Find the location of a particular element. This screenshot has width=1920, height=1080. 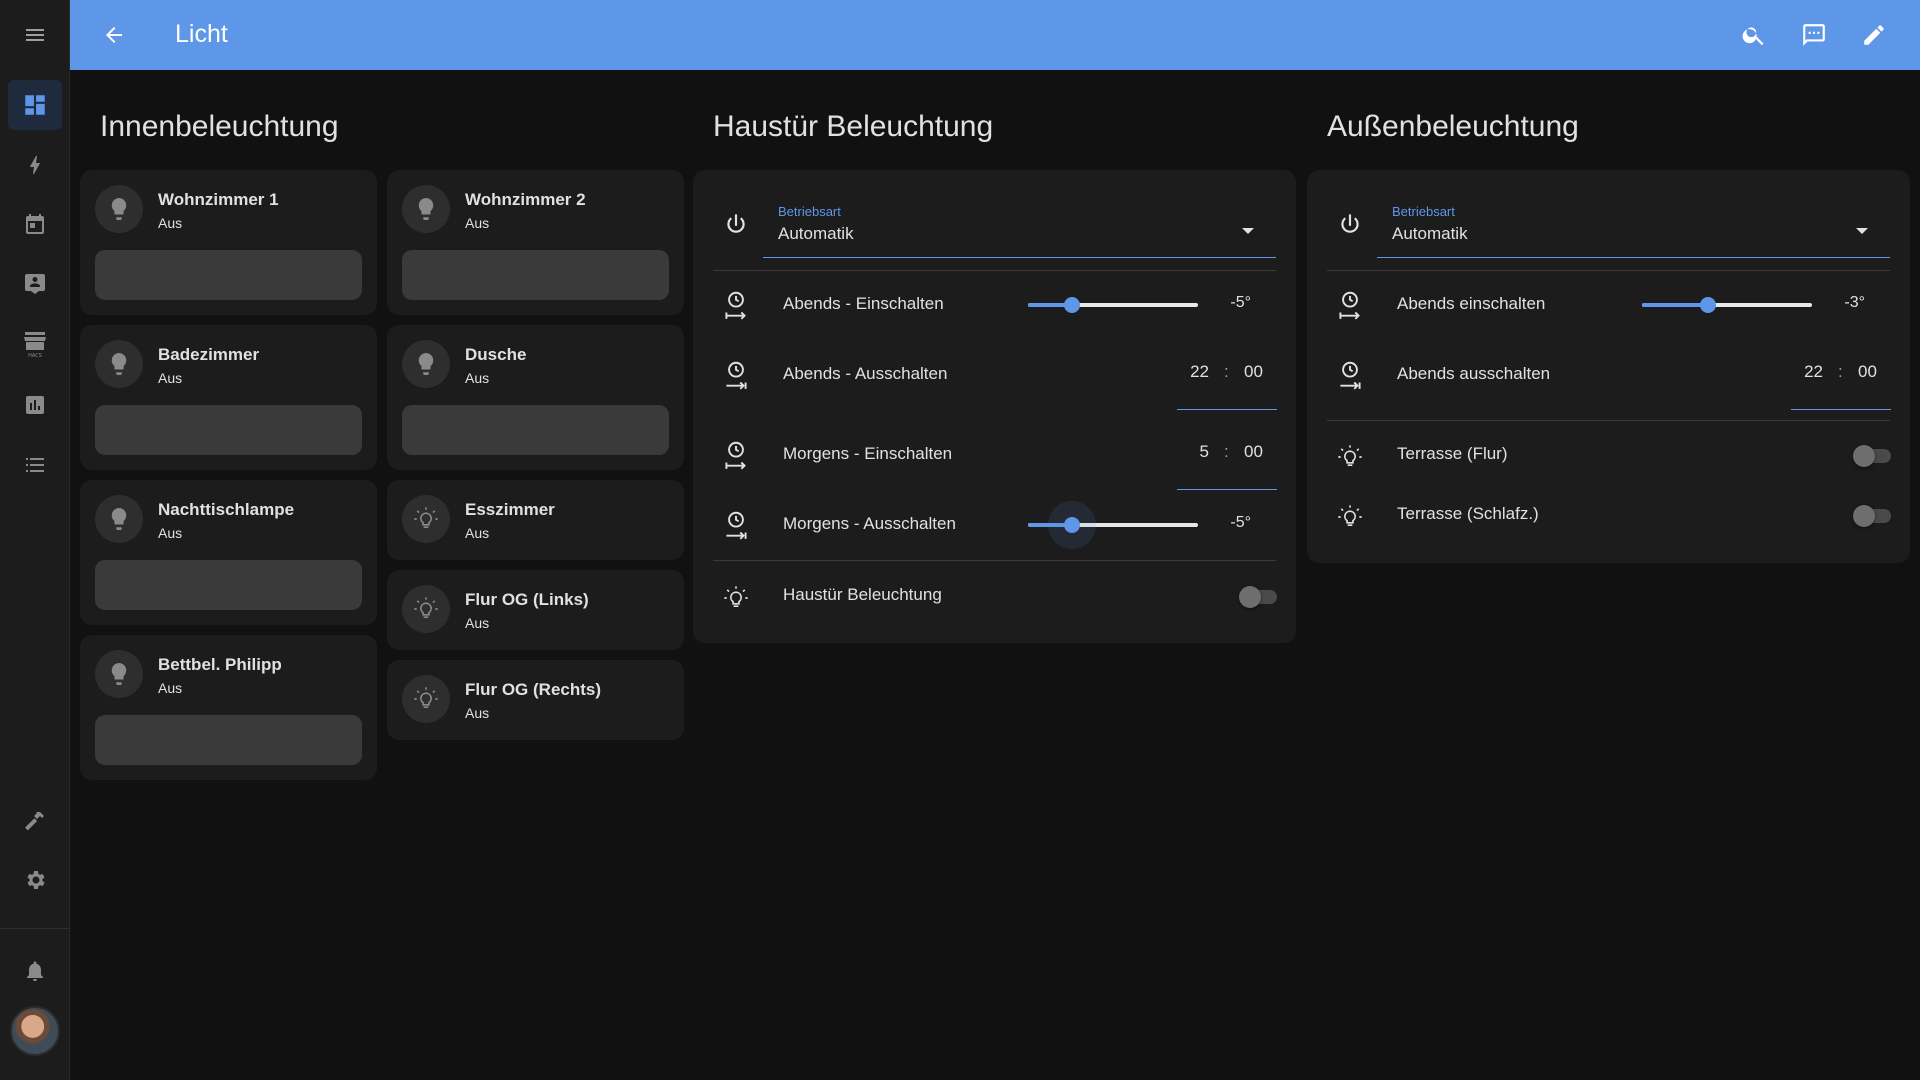

light-card-wohnzimmer-1: Wohnzimmer 1 Aus is located at coordinates (228, 242).